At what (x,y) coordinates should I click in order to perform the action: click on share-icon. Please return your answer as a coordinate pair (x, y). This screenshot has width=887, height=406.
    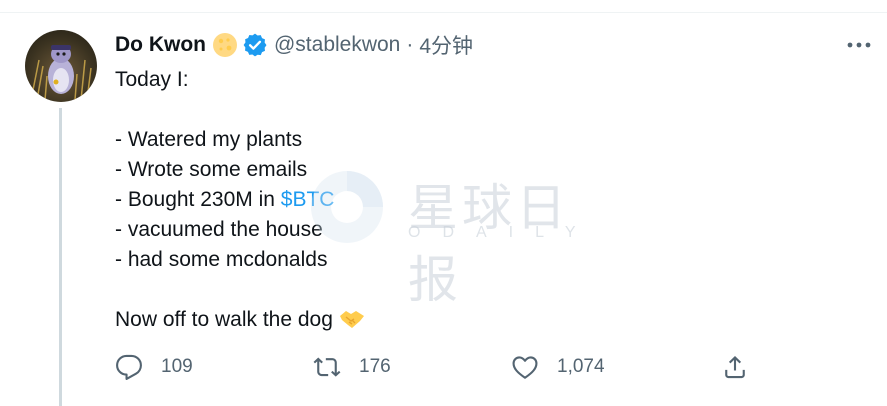
    Looking at the image, I should click on (735, 367).